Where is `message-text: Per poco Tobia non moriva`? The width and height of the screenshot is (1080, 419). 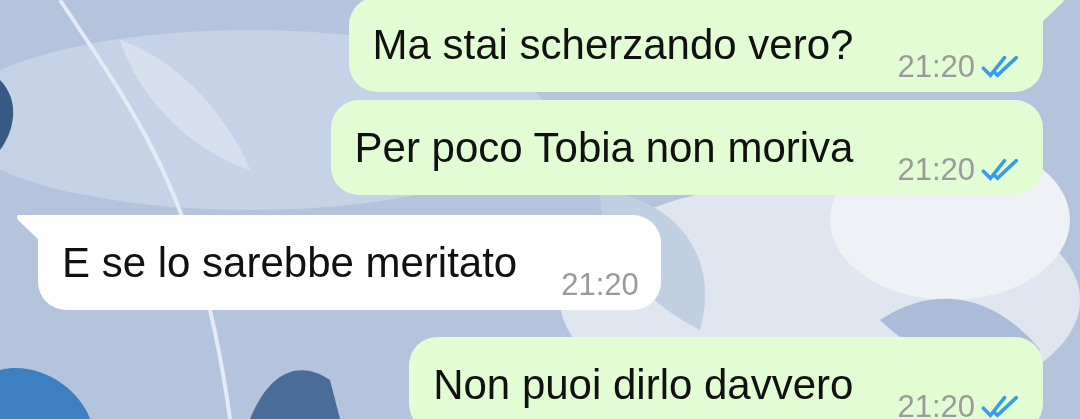 message-text: Per poco Tobia non moriva is located at coordinates (604, 148).